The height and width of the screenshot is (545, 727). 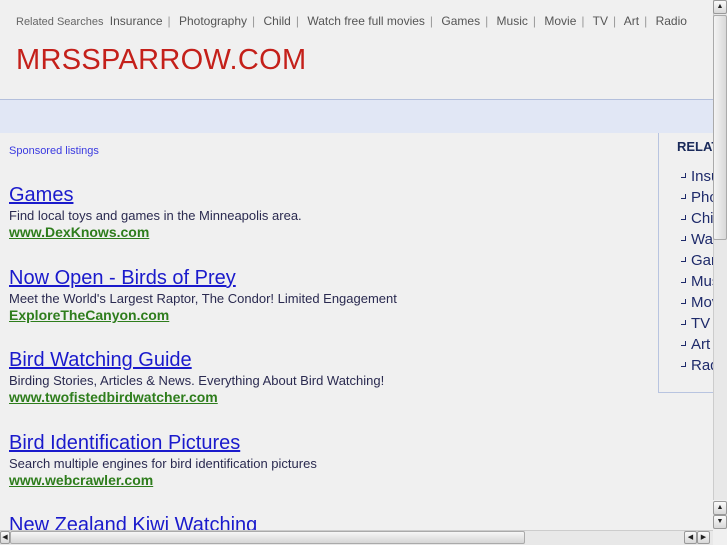 What do you see at coordinates (697, 365) in the screenshot?
I see `sidebar-item-radio: Radio` at bounding box center [697, 365].